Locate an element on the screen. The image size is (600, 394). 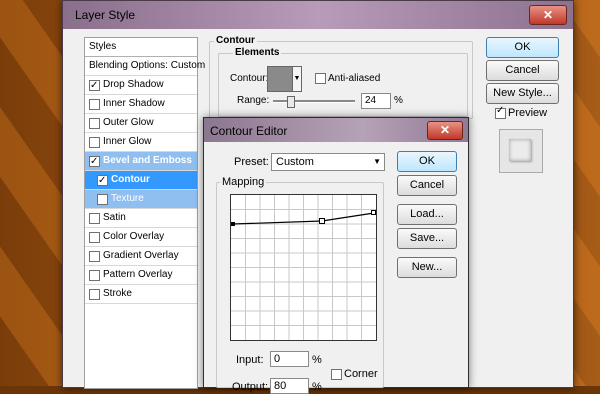
styles-header: Styles is located at coordinates (141, 47).